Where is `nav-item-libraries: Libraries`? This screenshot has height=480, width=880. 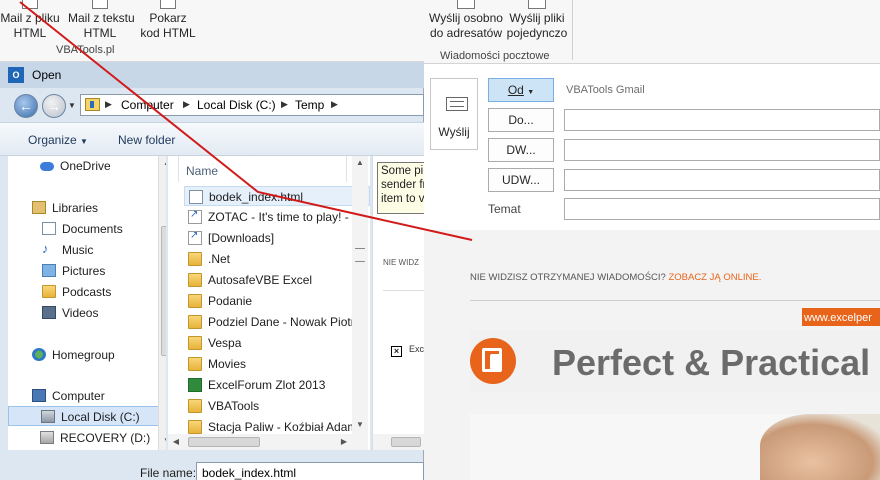
nav-item-libraries: Libraries is located at coordinates (87, 208).